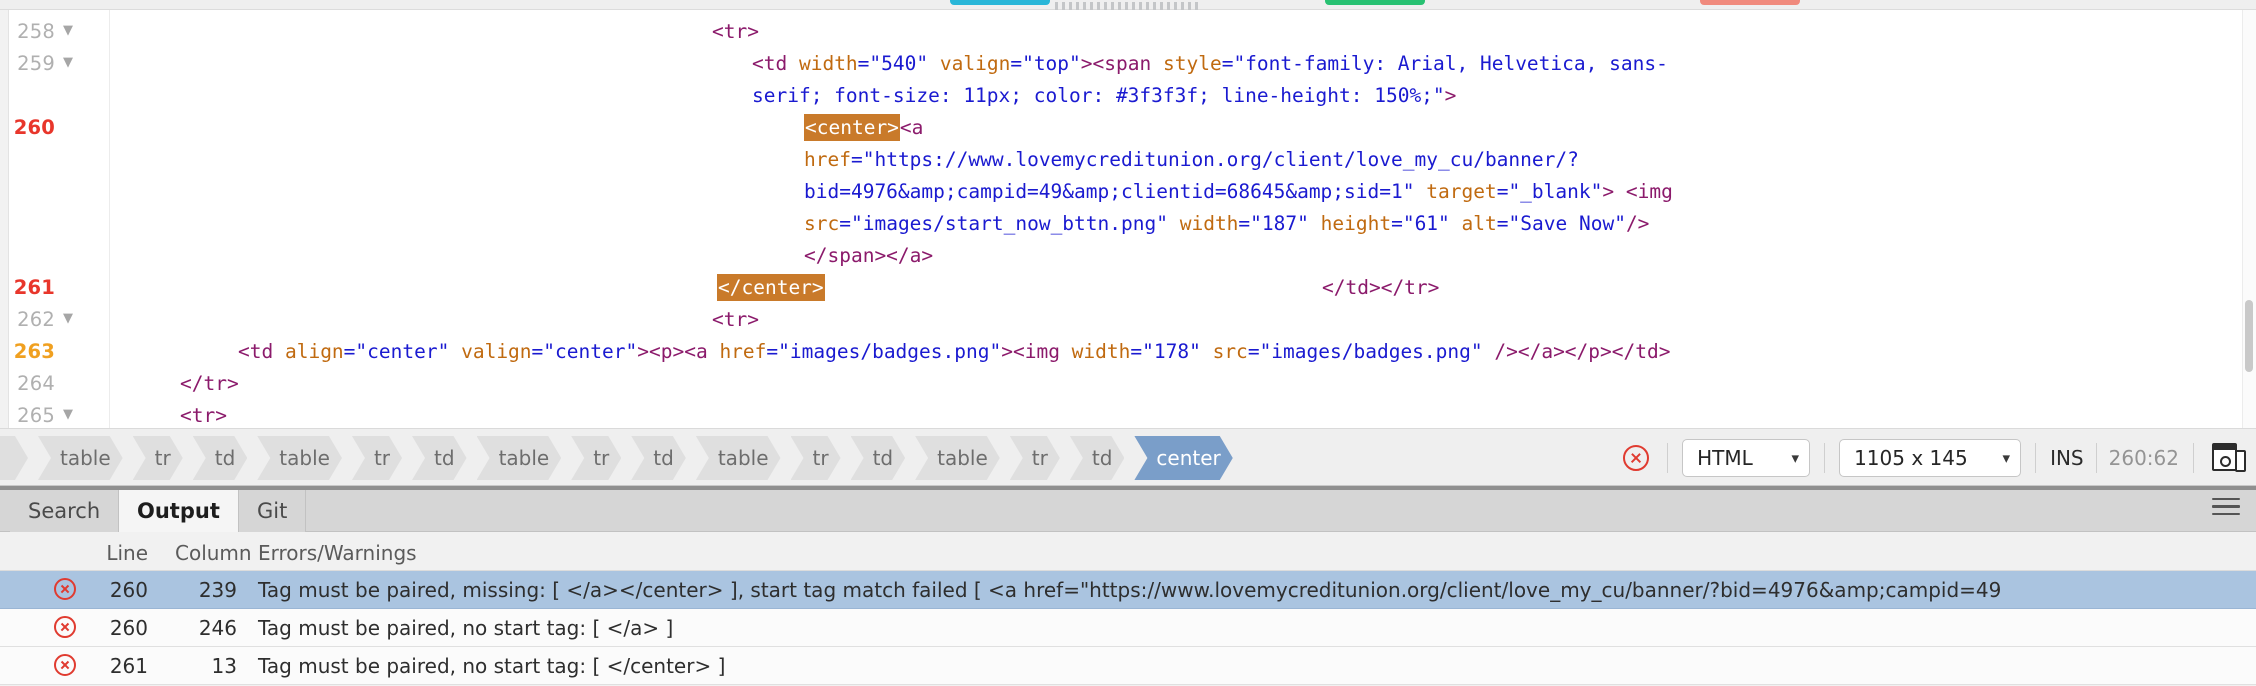 This screenshot has height=686, width=2256. What do you see at coordinates (2226, 508) in the screenshot?
I see `panel-menu-icon` at bounding box center [2226, 508].